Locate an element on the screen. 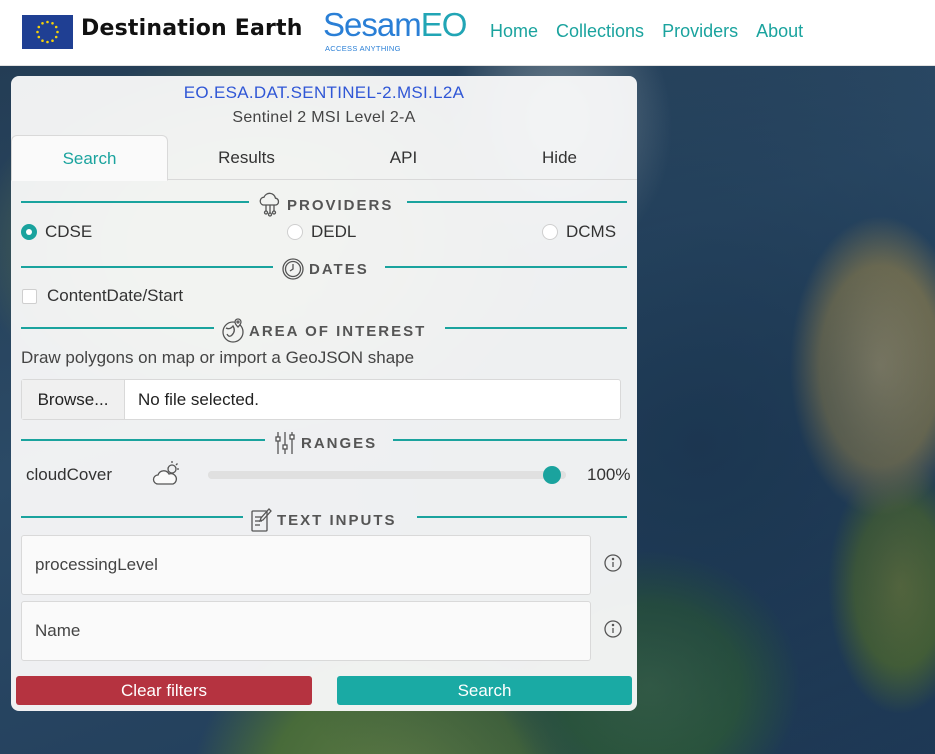  radio-dot-selected is located at coordinates (29, 232).